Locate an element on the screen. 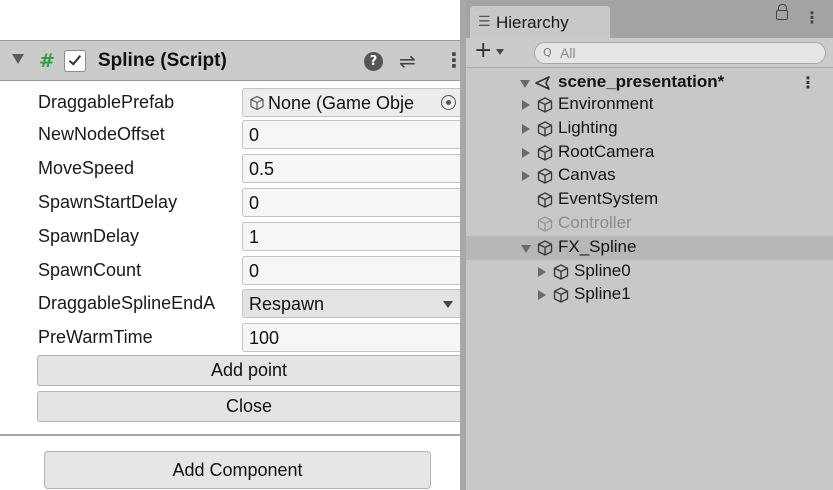 This screenshot has width=833, height=490. search-placeholder: All is located at coordinates (568, 53).